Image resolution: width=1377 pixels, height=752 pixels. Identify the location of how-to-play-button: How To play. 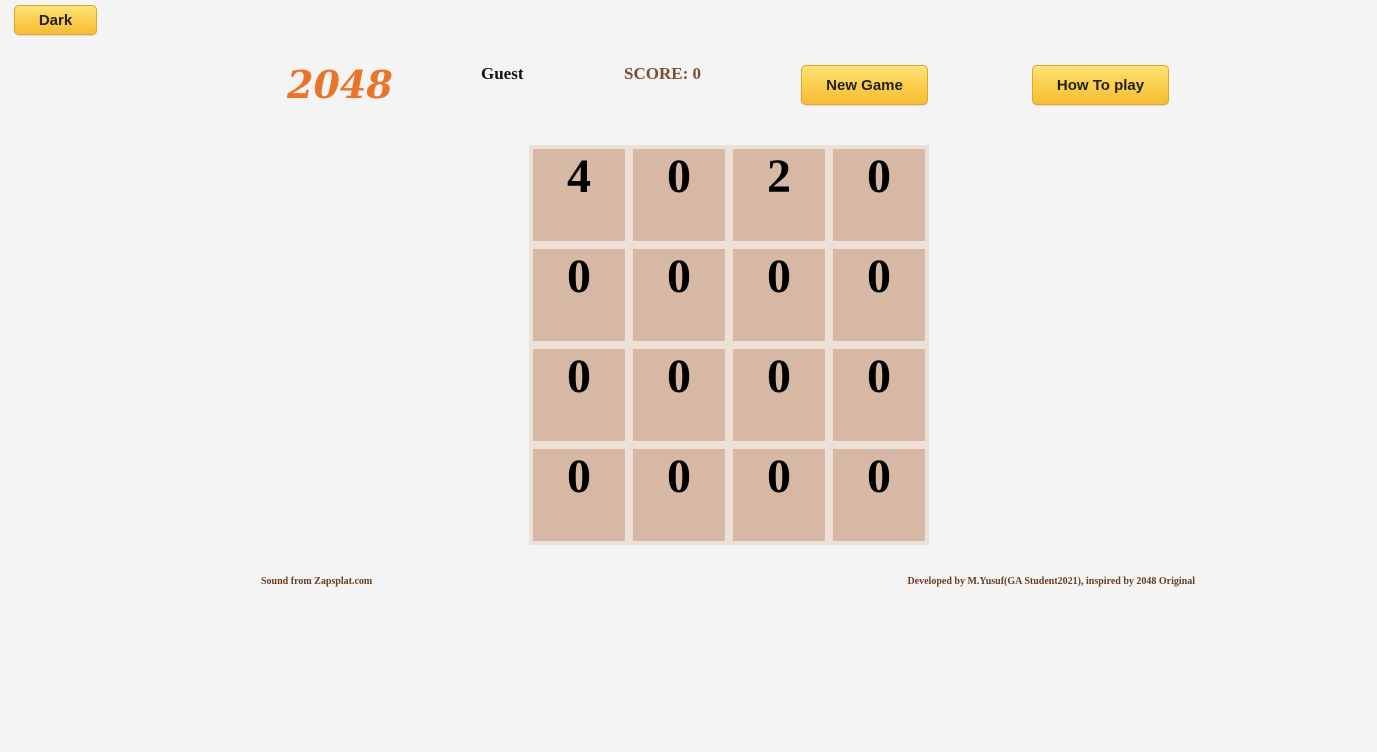
(1100, 85).